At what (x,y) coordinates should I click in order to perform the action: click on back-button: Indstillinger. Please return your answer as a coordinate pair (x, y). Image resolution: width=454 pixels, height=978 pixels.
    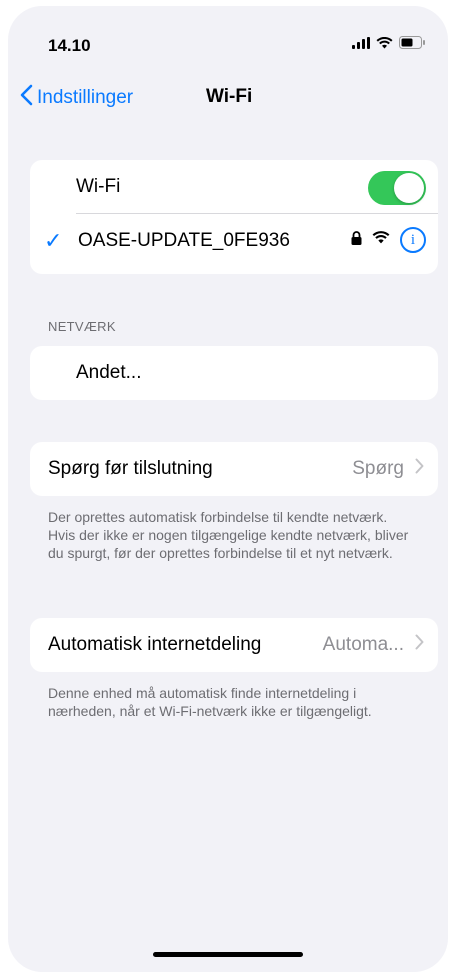
    Looking at the image, I should click on (76, 98).